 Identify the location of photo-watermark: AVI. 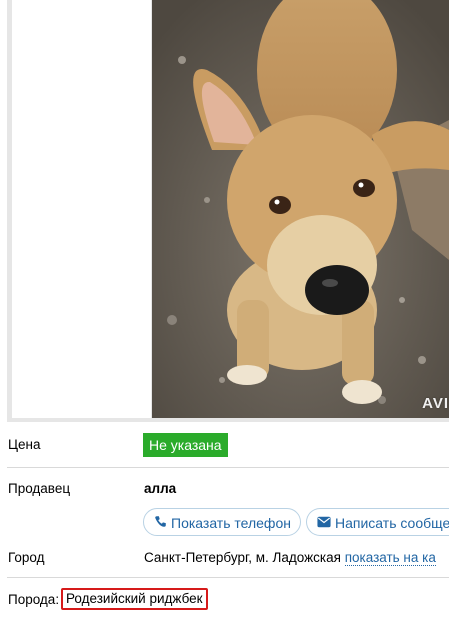
(435, 403).